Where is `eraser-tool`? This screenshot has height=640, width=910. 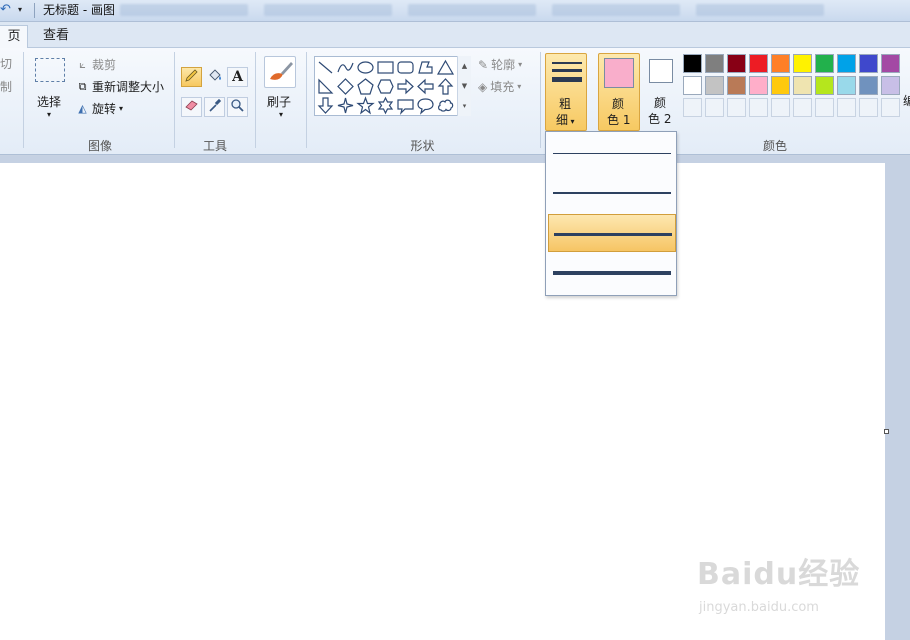 eraser-tool is located at coordinates (191, 107).